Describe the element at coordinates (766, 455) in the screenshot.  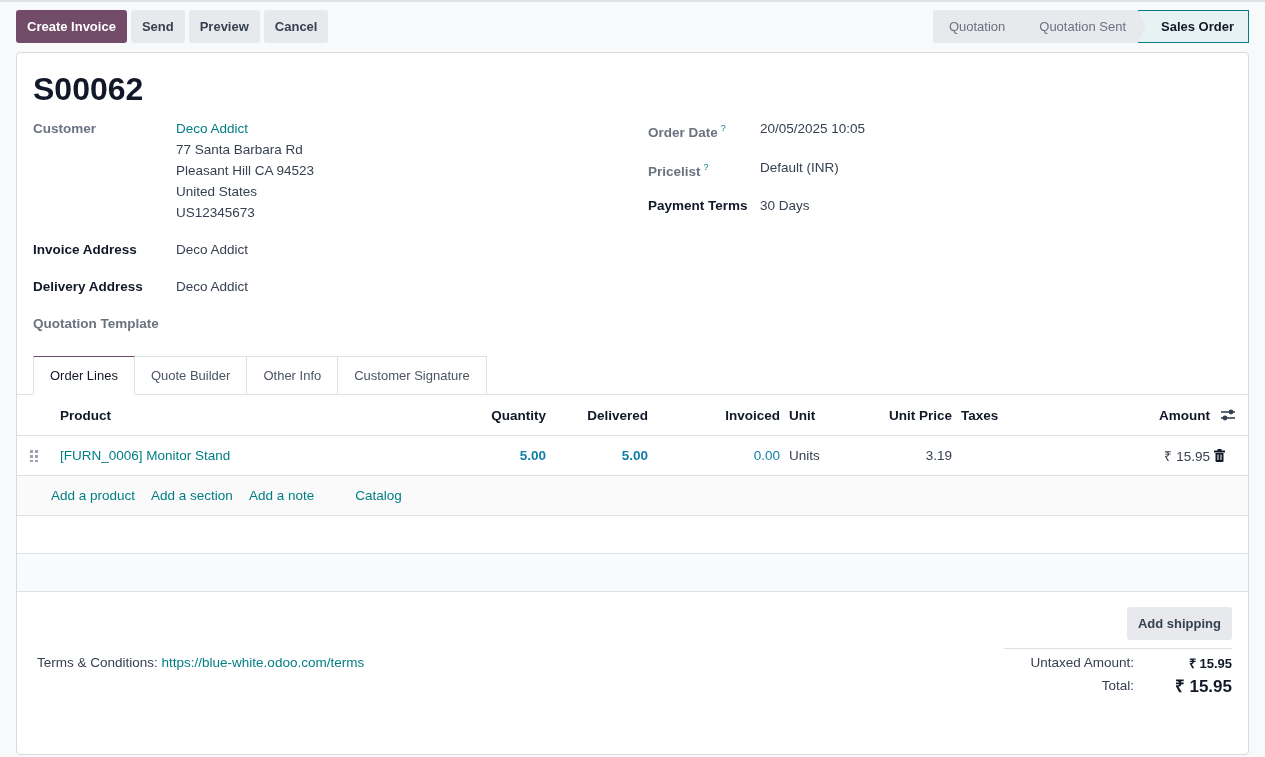
I see `table-cell-text: 0.00` at that location.